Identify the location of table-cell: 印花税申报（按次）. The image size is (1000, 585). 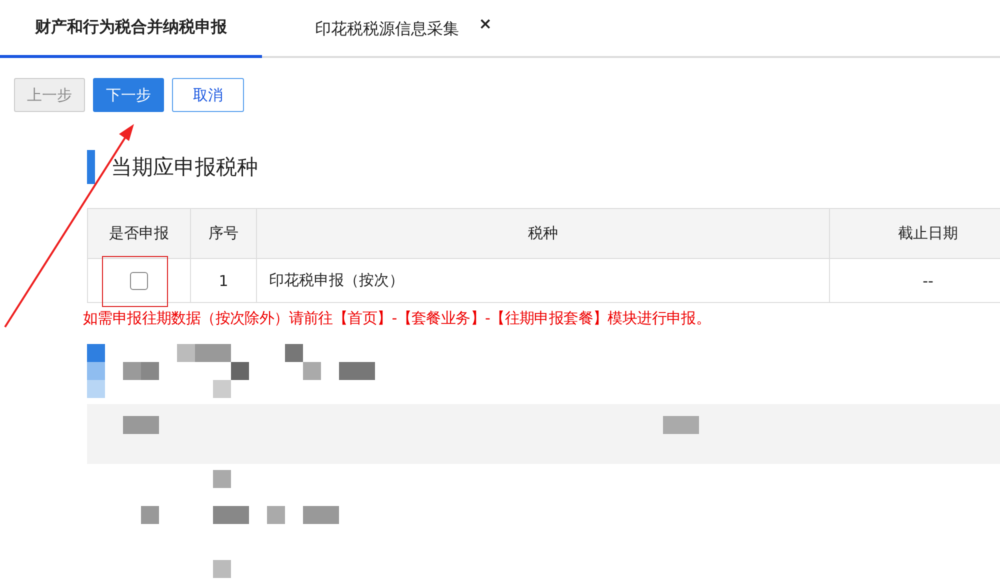
(543, 280).